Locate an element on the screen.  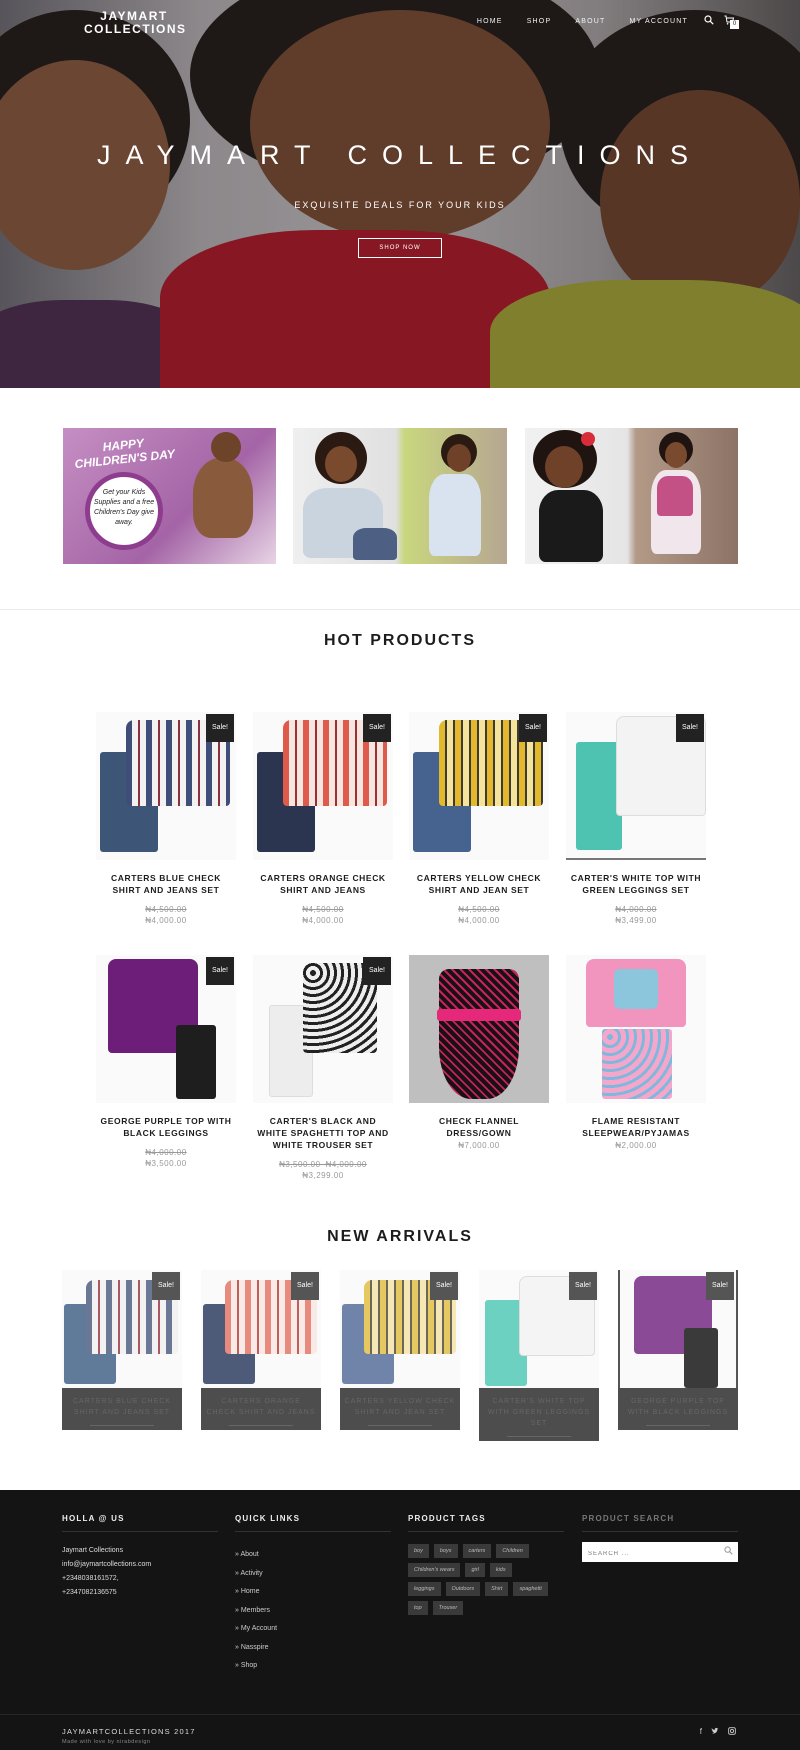
product-name: CARTERS BLUE CHECK SHIRT AND JEANS SET is located at coordinates (166, 884).